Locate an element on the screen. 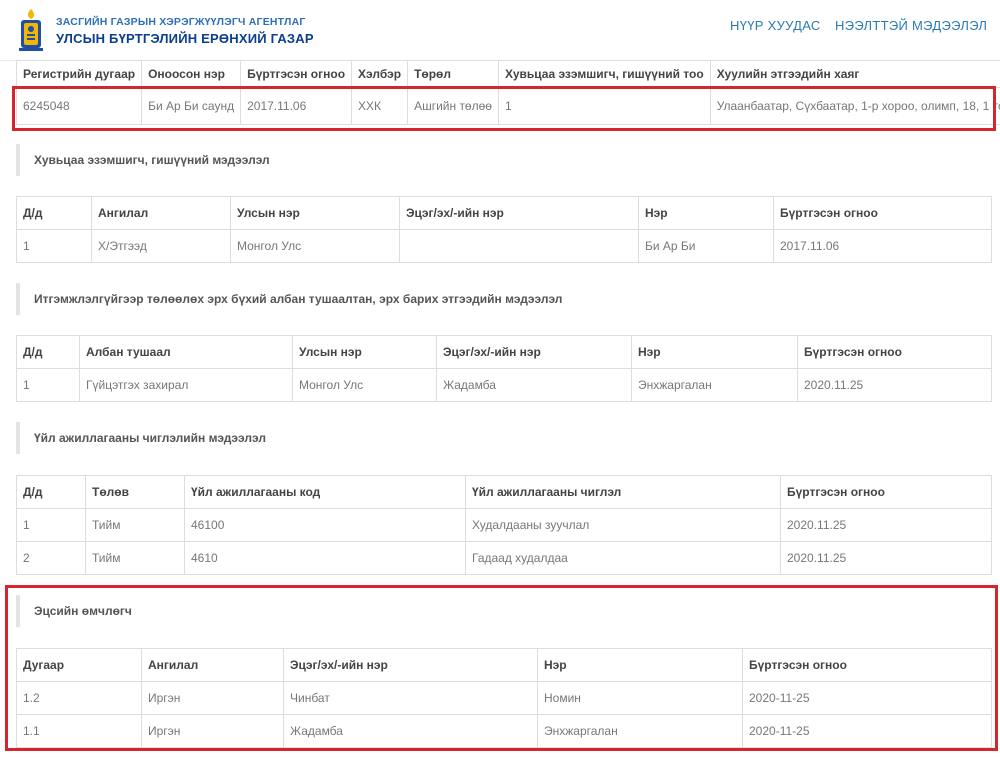  cell-name: Би Ар Би is located at coordinates (706, 246).